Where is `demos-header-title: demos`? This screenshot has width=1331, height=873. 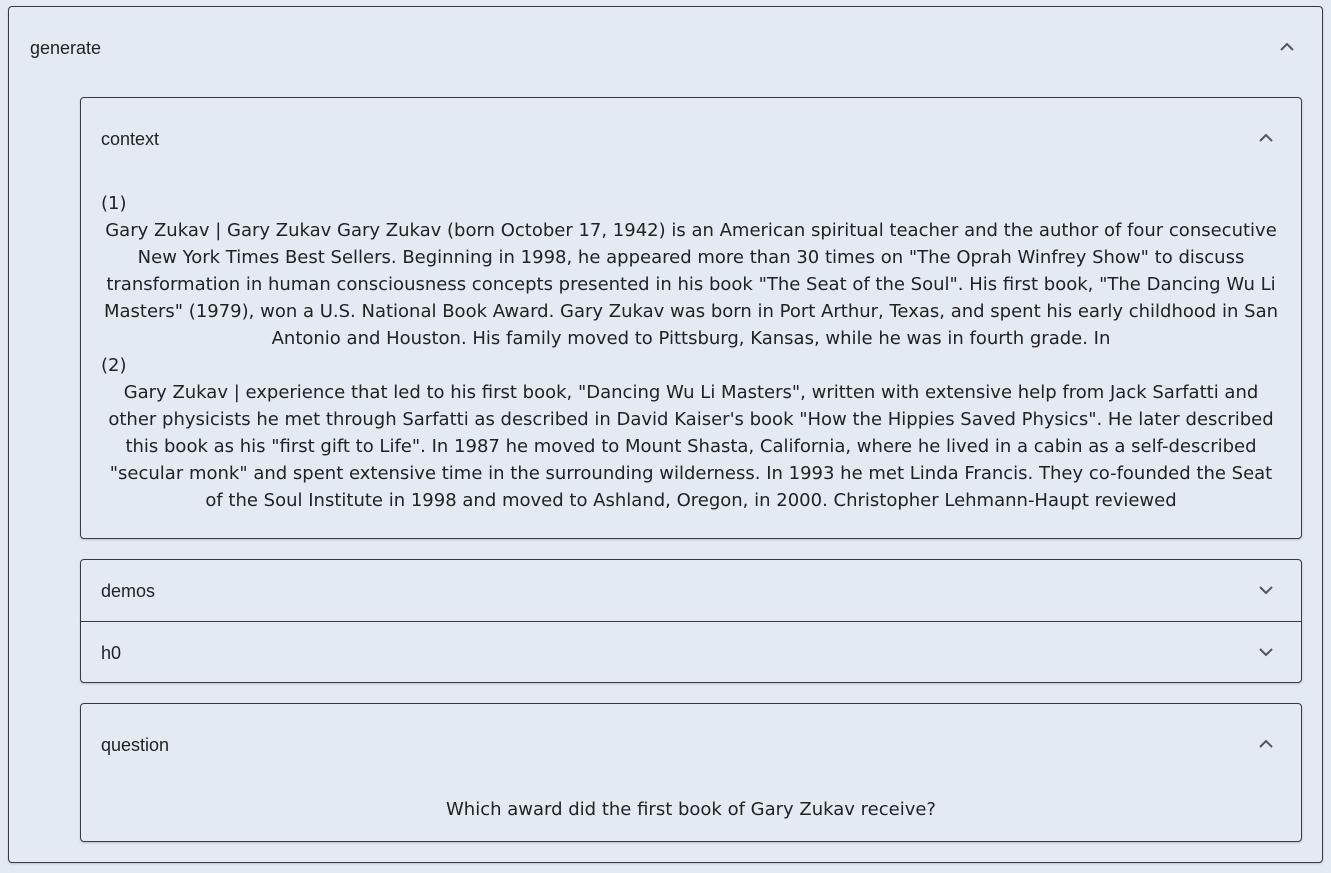 demos-header-title: demos is located at coordinates (128, 591).